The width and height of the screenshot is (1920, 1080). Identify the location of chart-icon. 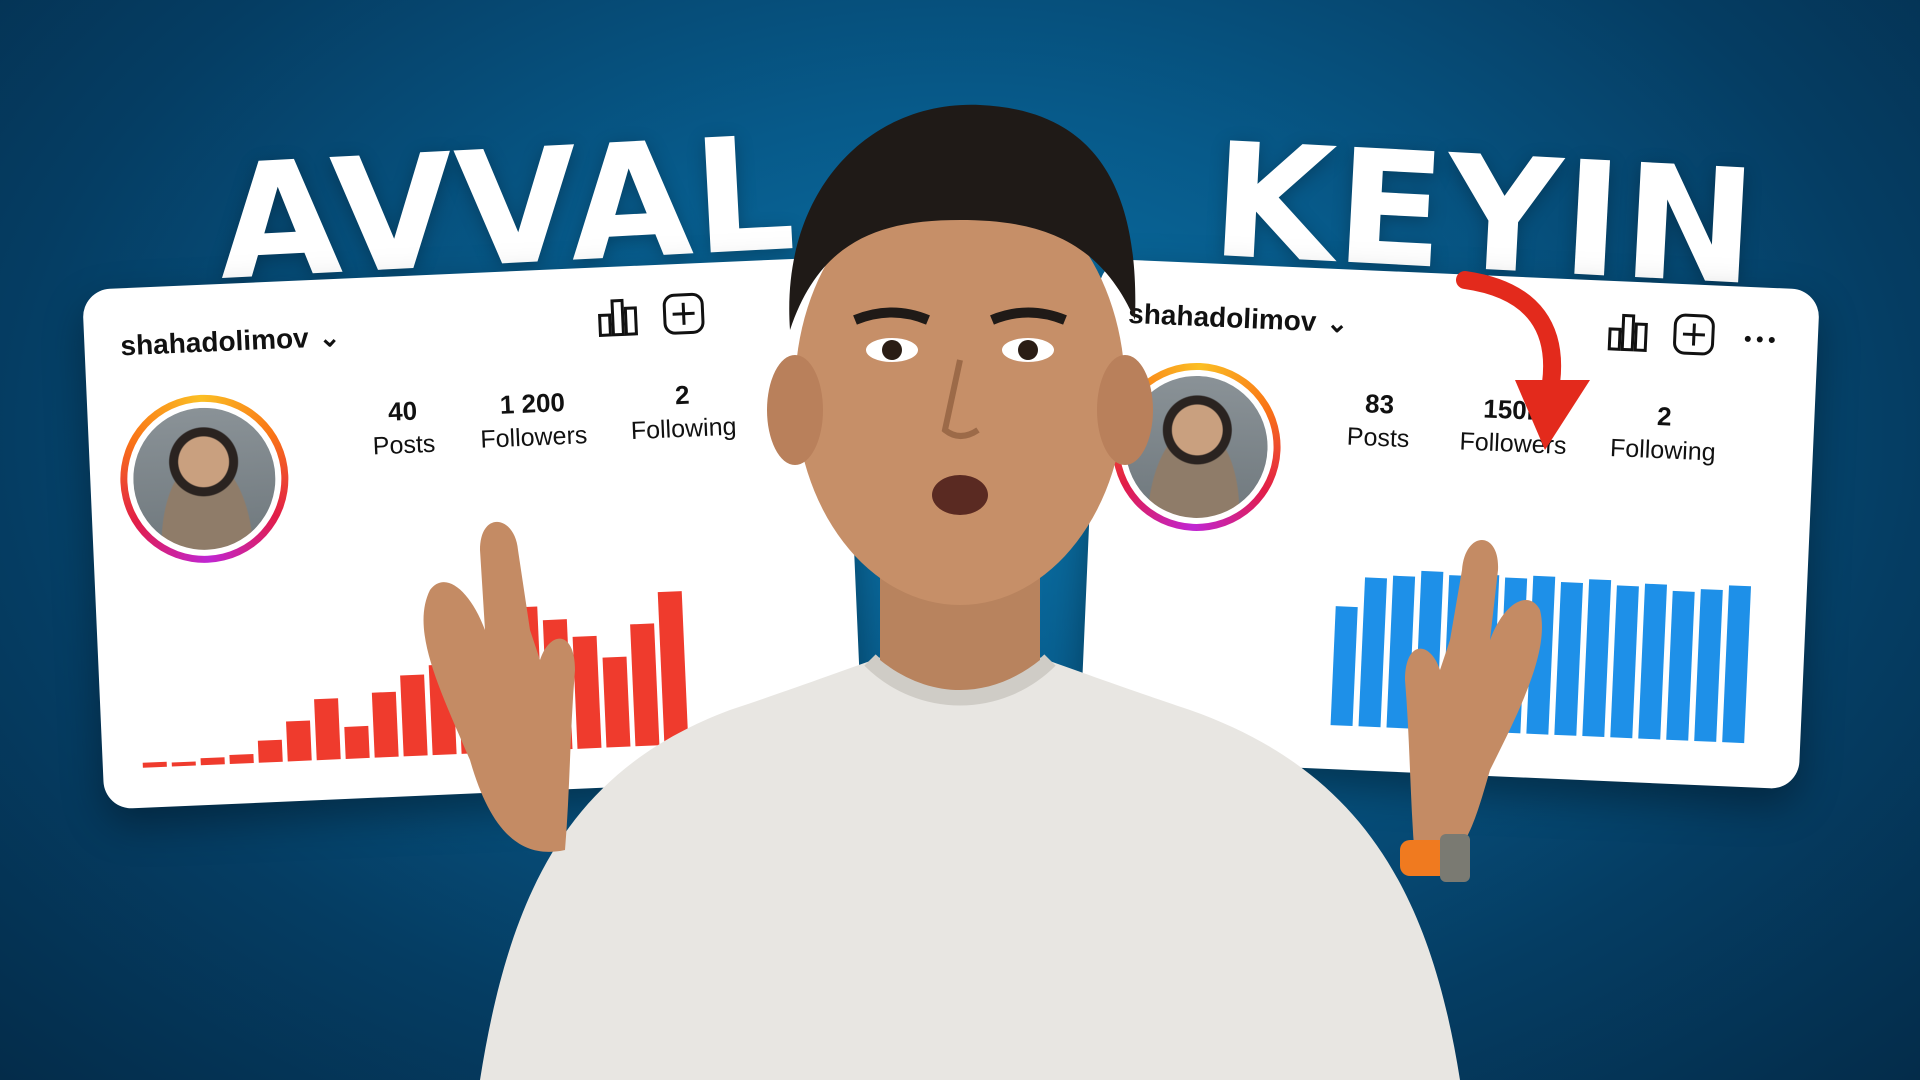
(618, 317).